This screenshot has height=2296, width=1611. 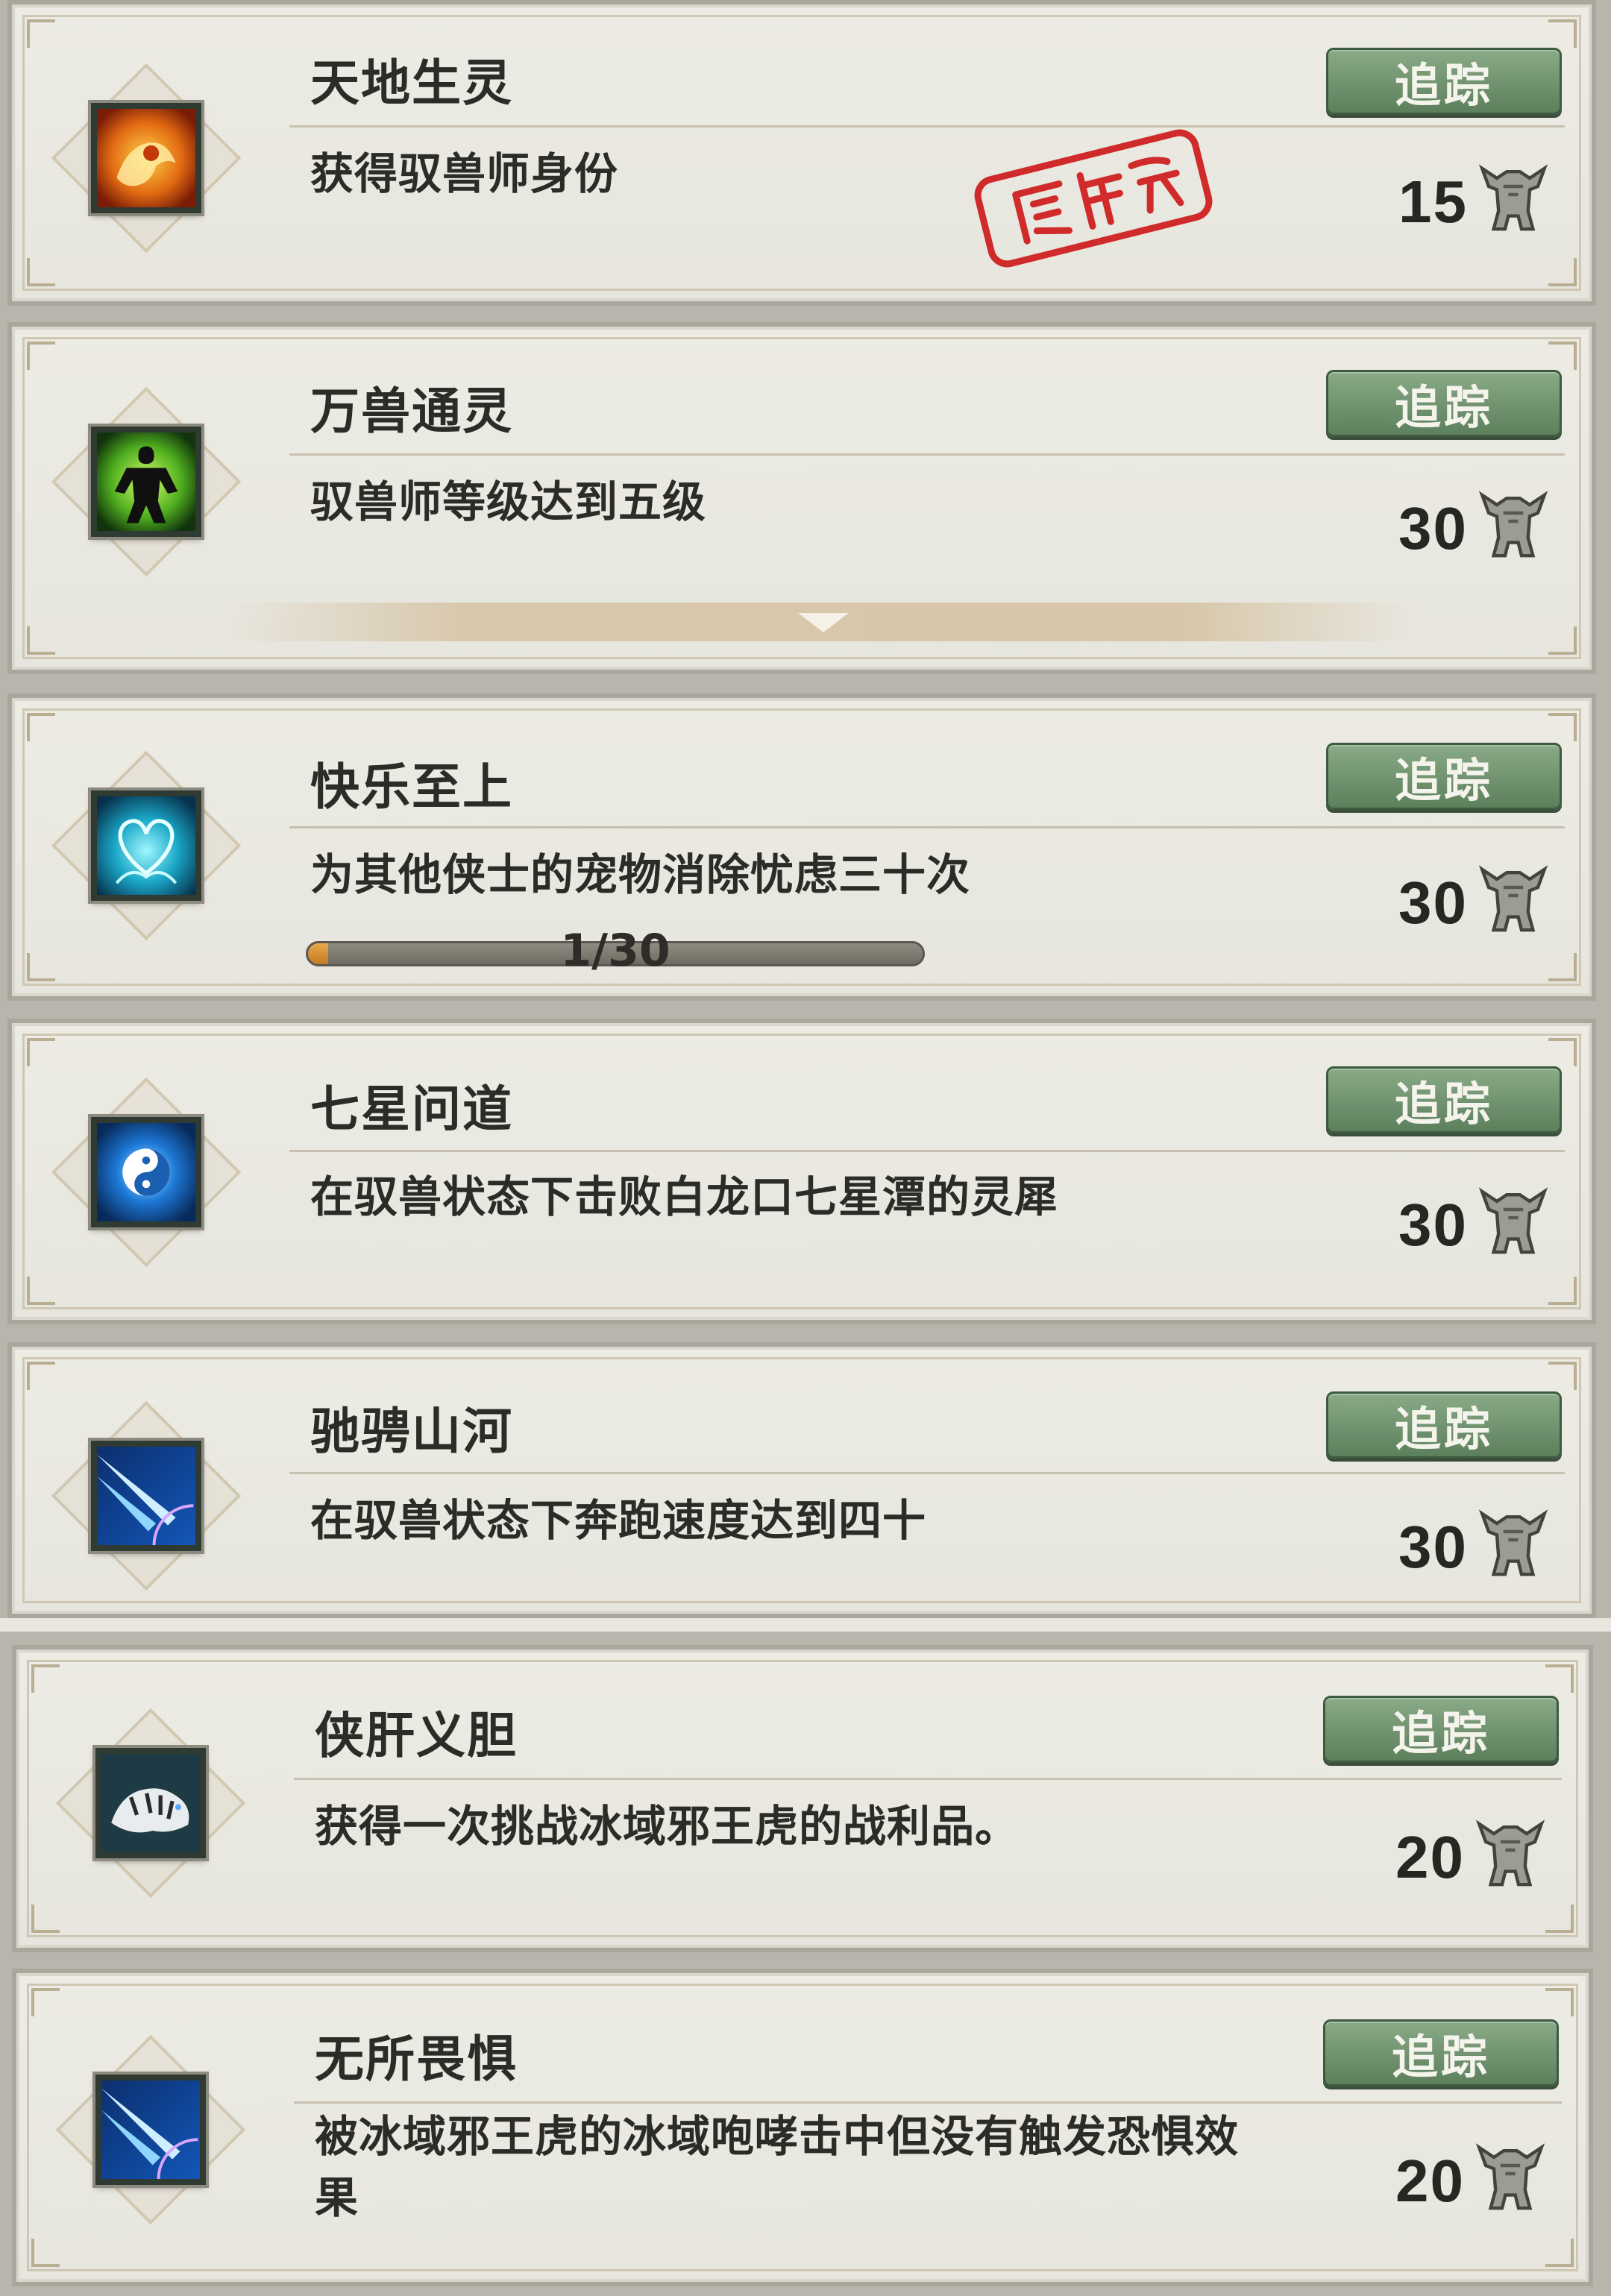 I want to click on achievement-desc: 被冰域邪王虎的冰域咆哮击中但没有触发恐惧效果, so click(x=777, y=2167).